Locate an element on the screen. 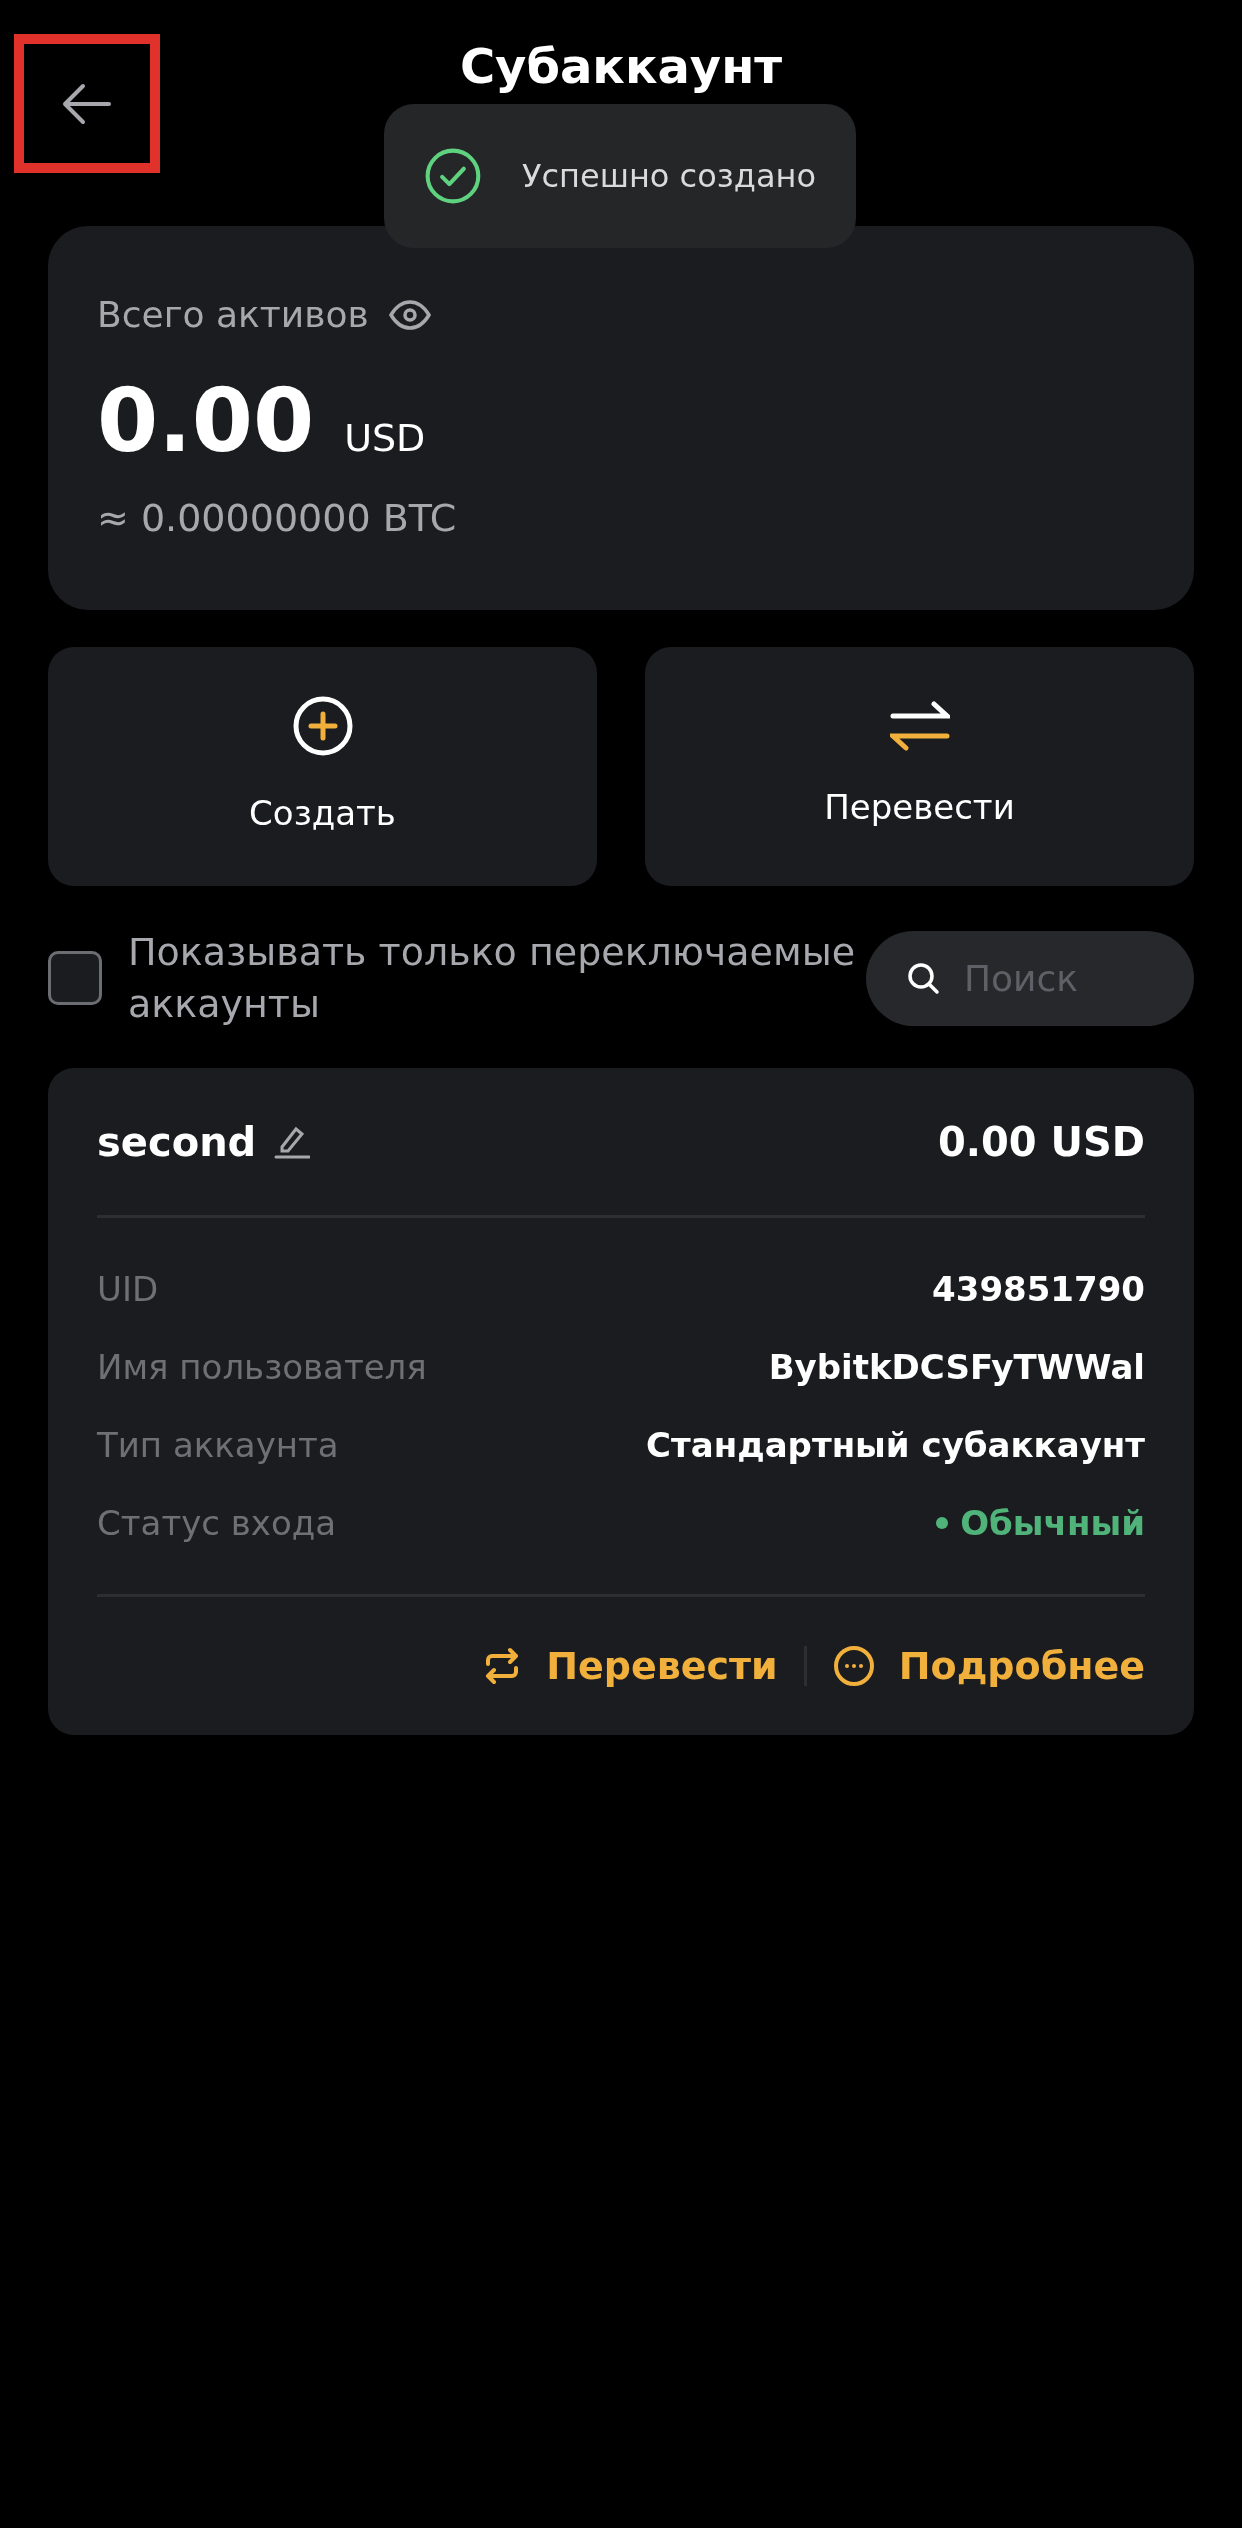 The width and height of the screenshot is (1242, 2528). field-label: Статус входа is located at coordinates (217, 1523).